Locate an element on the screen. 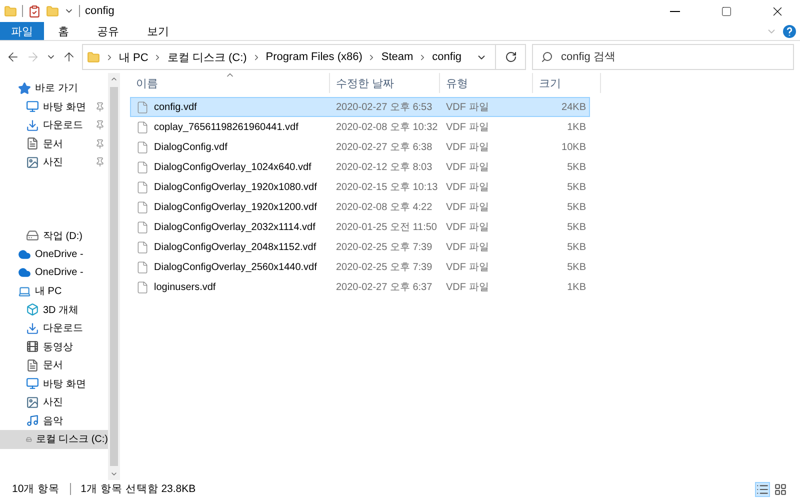 The width and height of the screenshot is (800, 498). sidebar-item: 동영상 is located at coordinates (54, 347).